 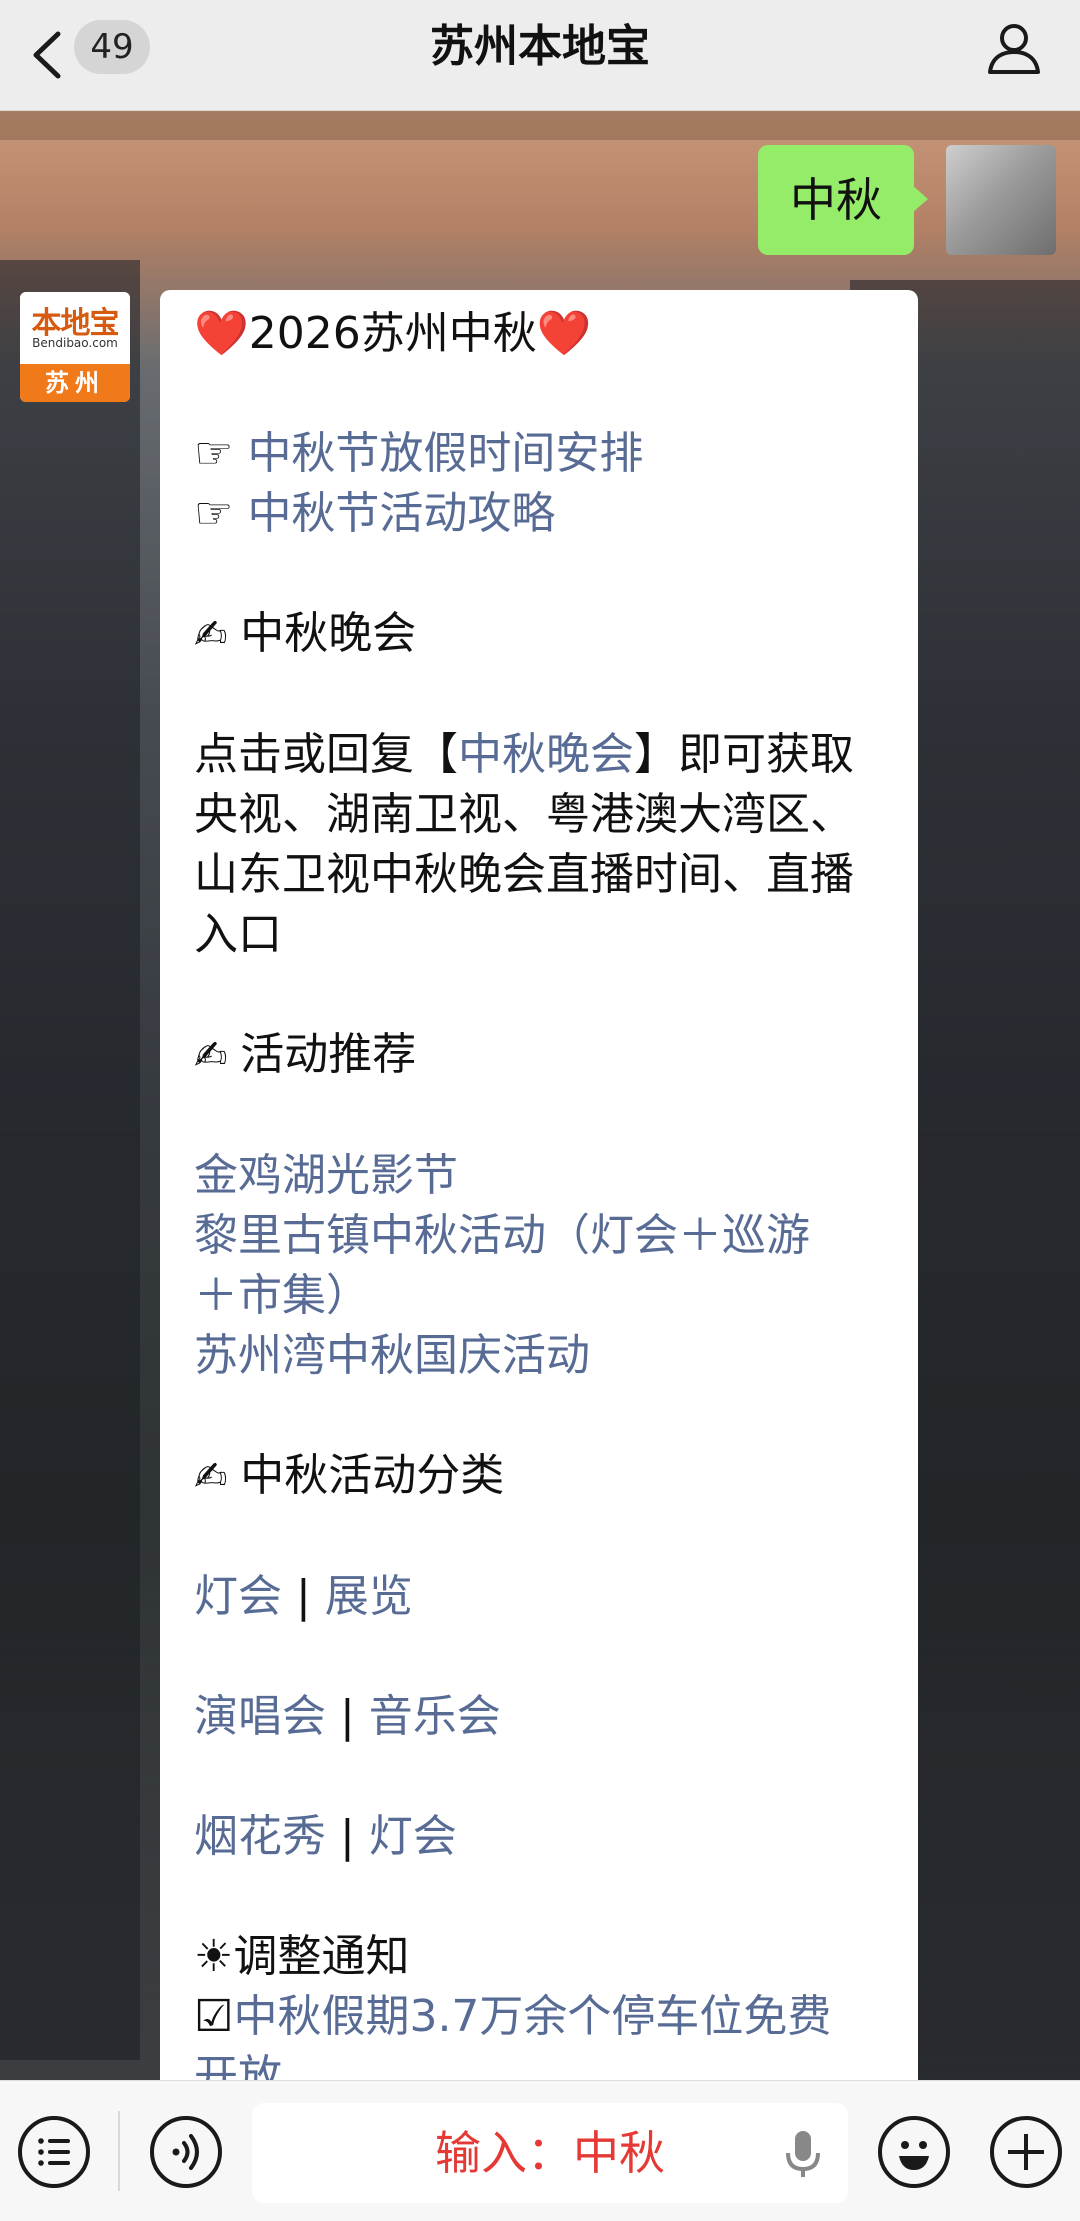 What do you see at coordinates (369, 1596) in the screenshot?
I see `message-link: 展览` at bounding box center [369, 1596].